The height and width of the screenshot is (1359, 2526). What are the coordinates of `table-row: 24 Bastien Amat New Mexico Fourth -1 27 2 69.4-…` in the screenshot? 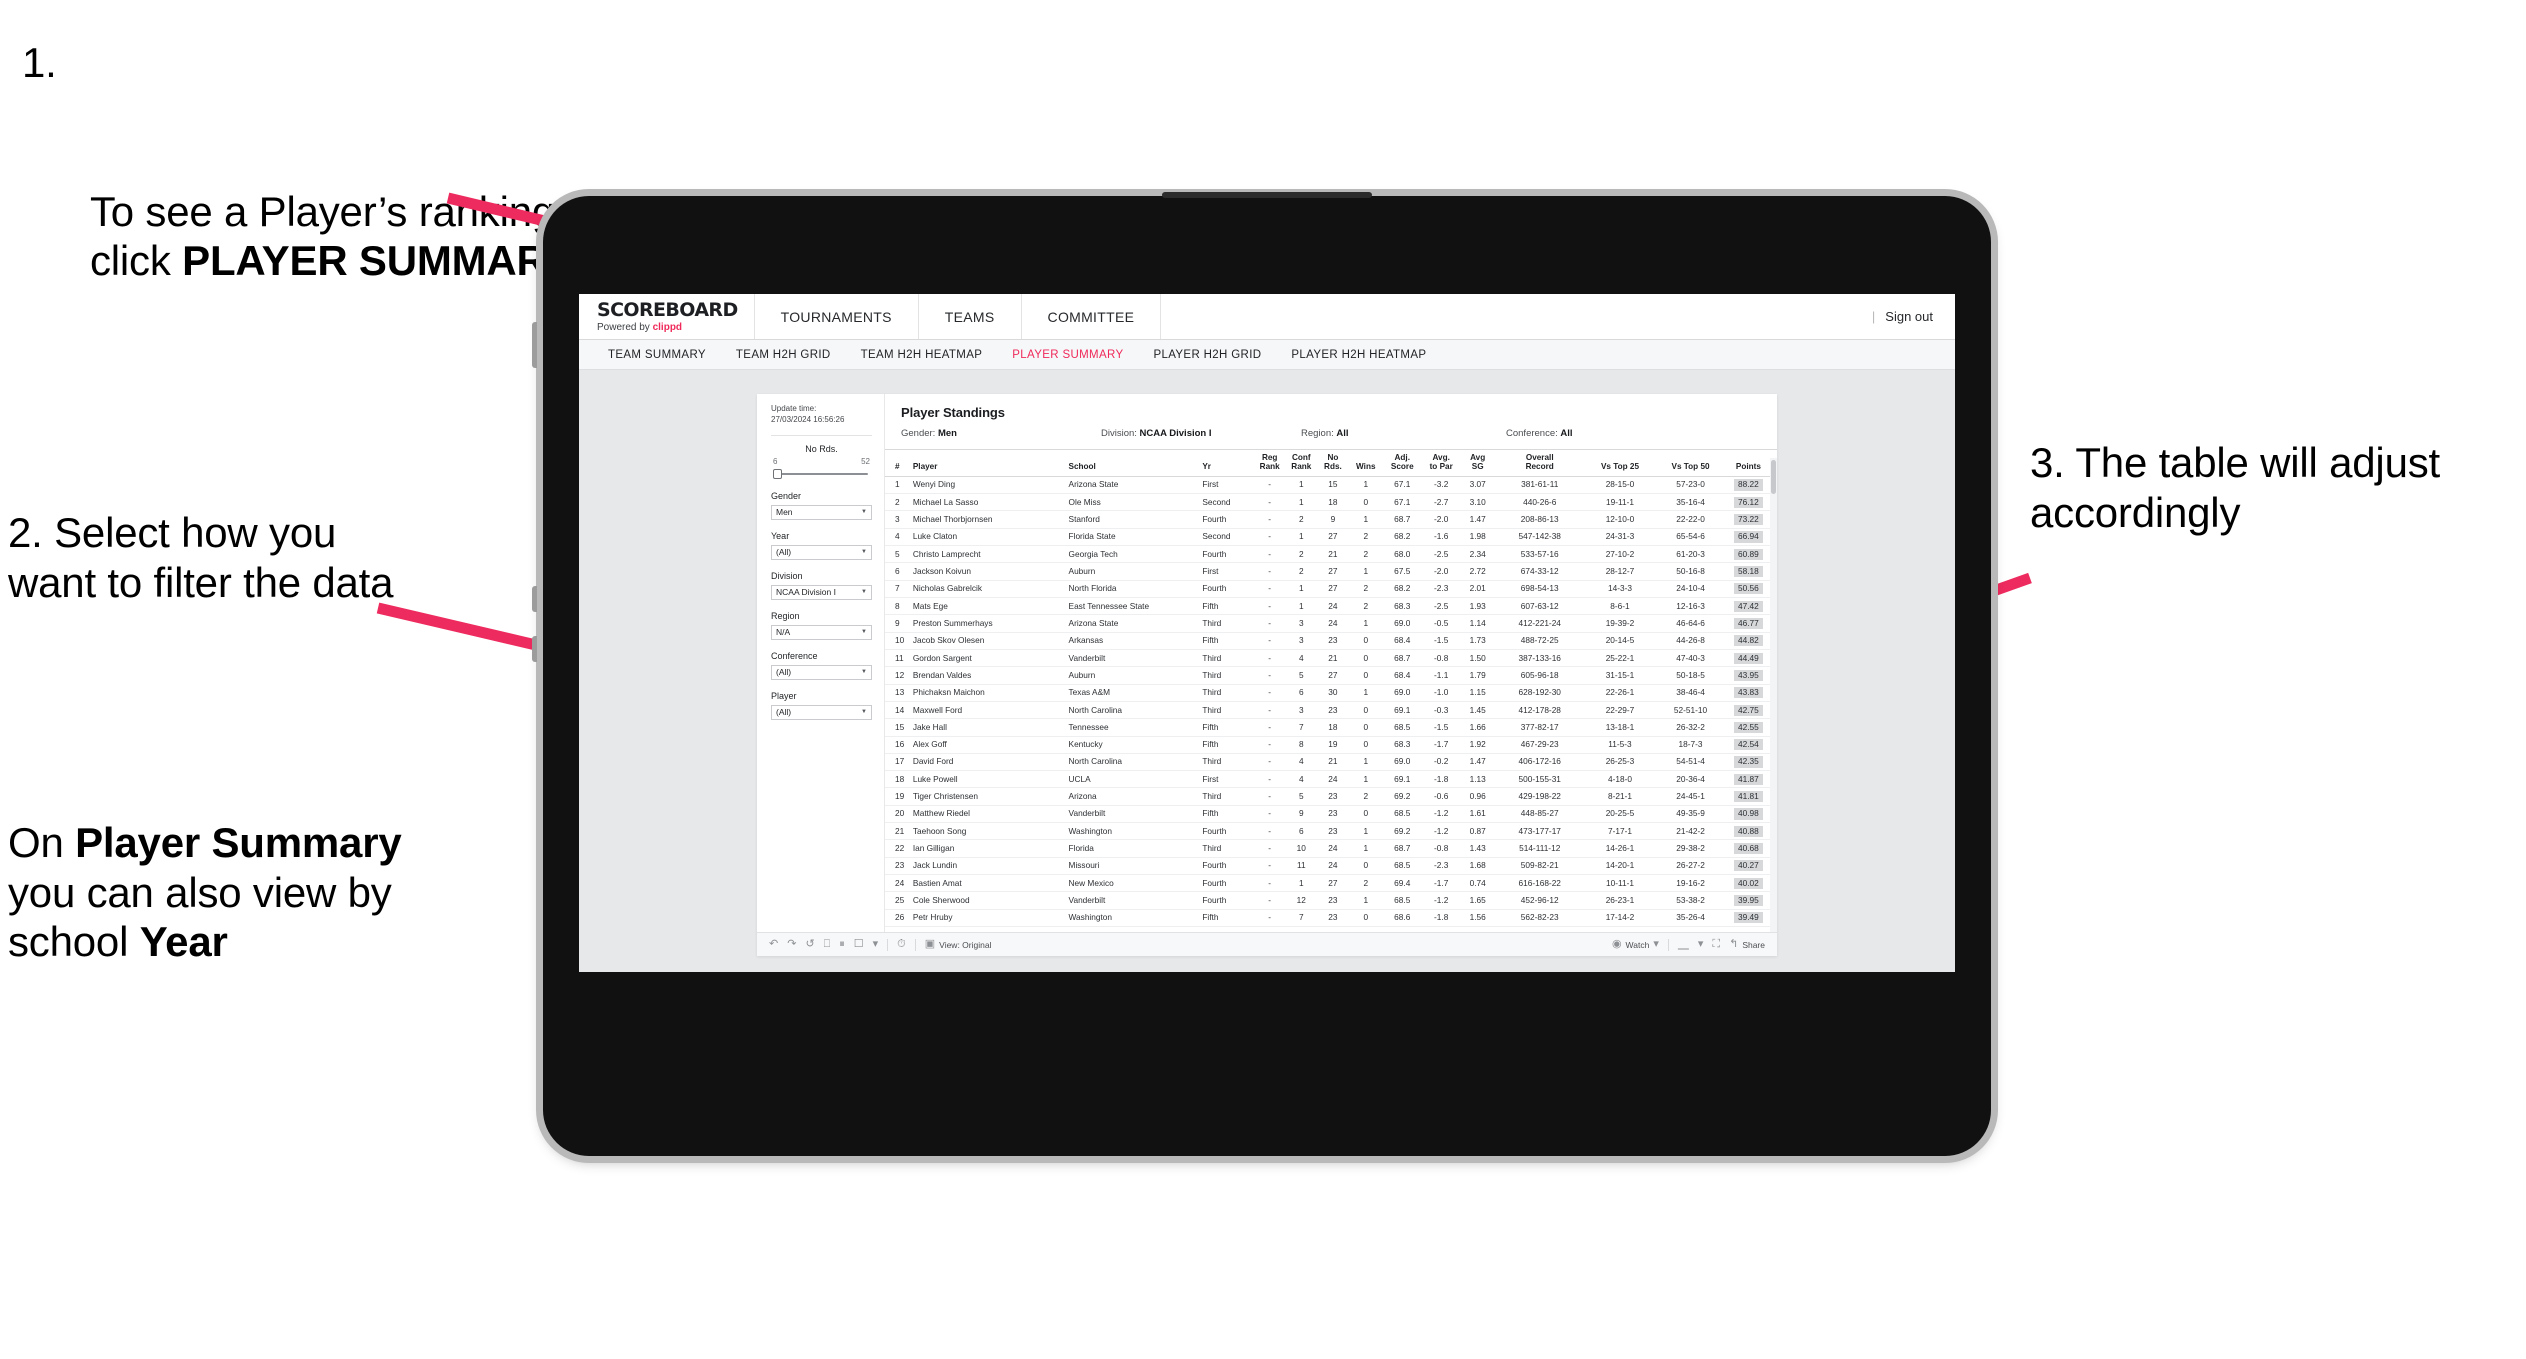 It's located at (1331, 883).